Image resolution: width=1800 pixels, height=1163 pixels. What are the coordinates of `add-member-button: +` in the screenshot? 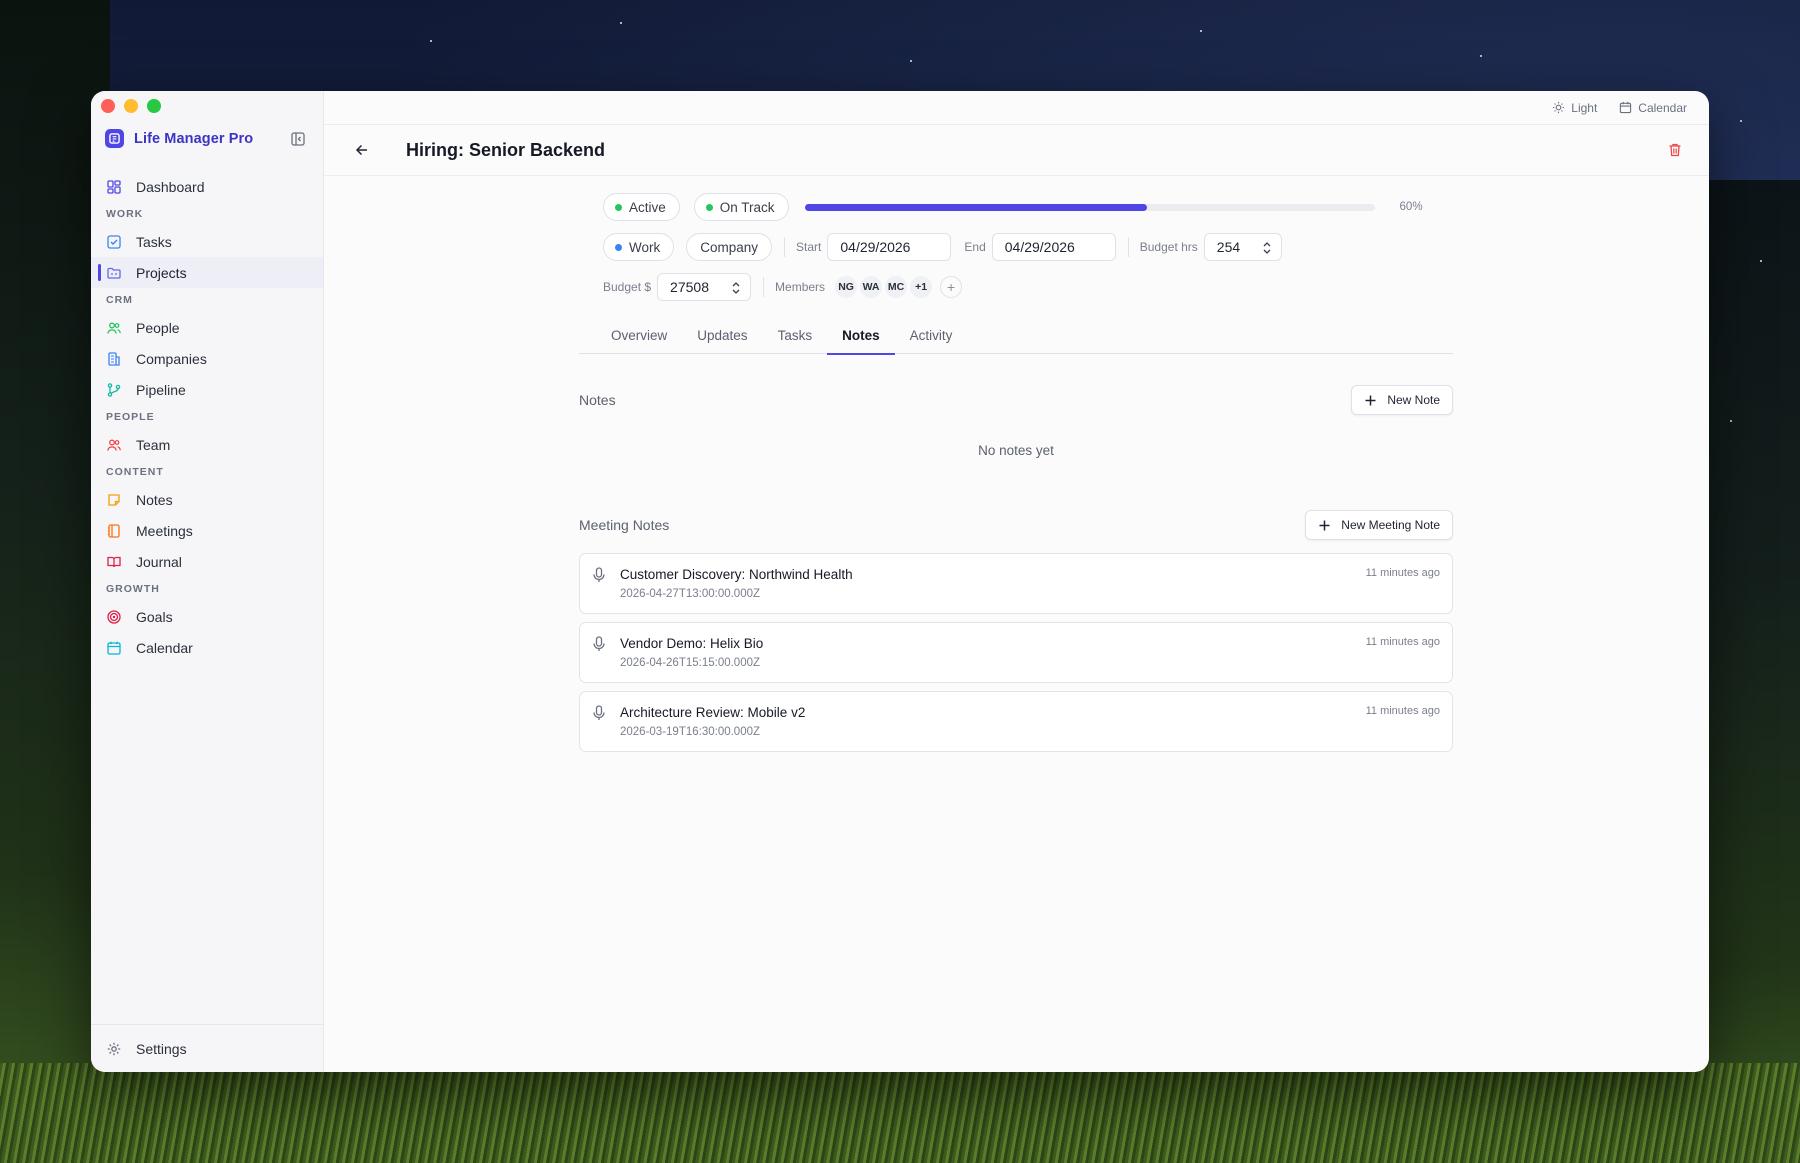 It's located at (951, 287).